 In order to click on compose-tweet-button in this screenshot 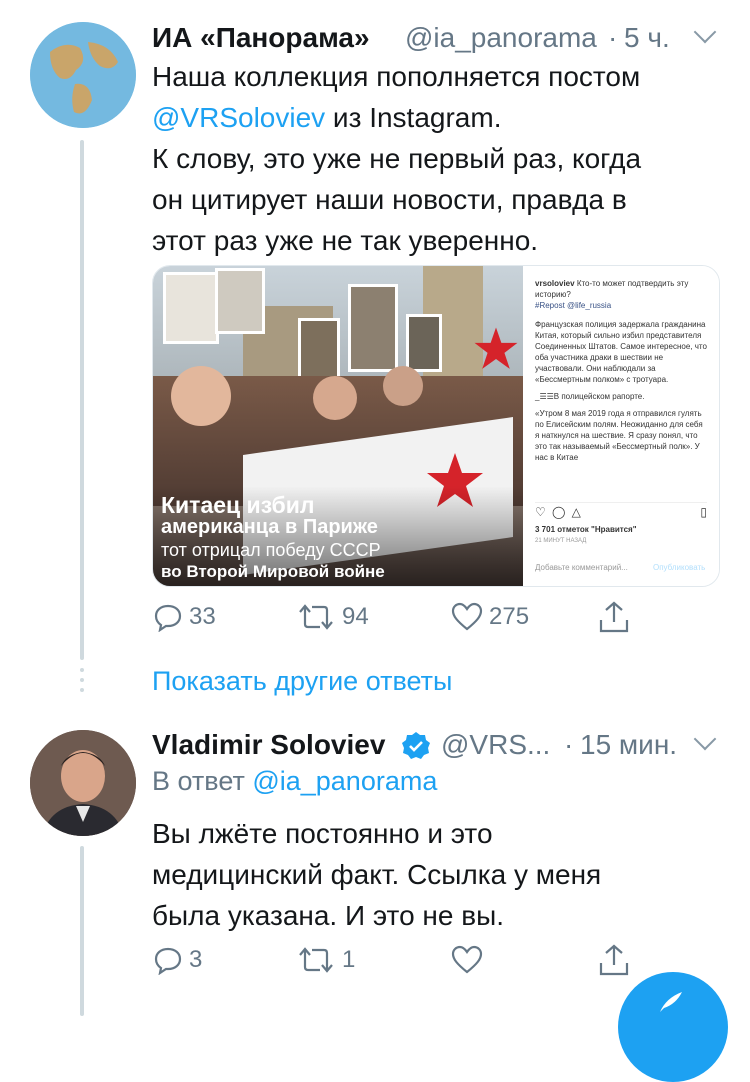, I will do `click(673, 1027)`.